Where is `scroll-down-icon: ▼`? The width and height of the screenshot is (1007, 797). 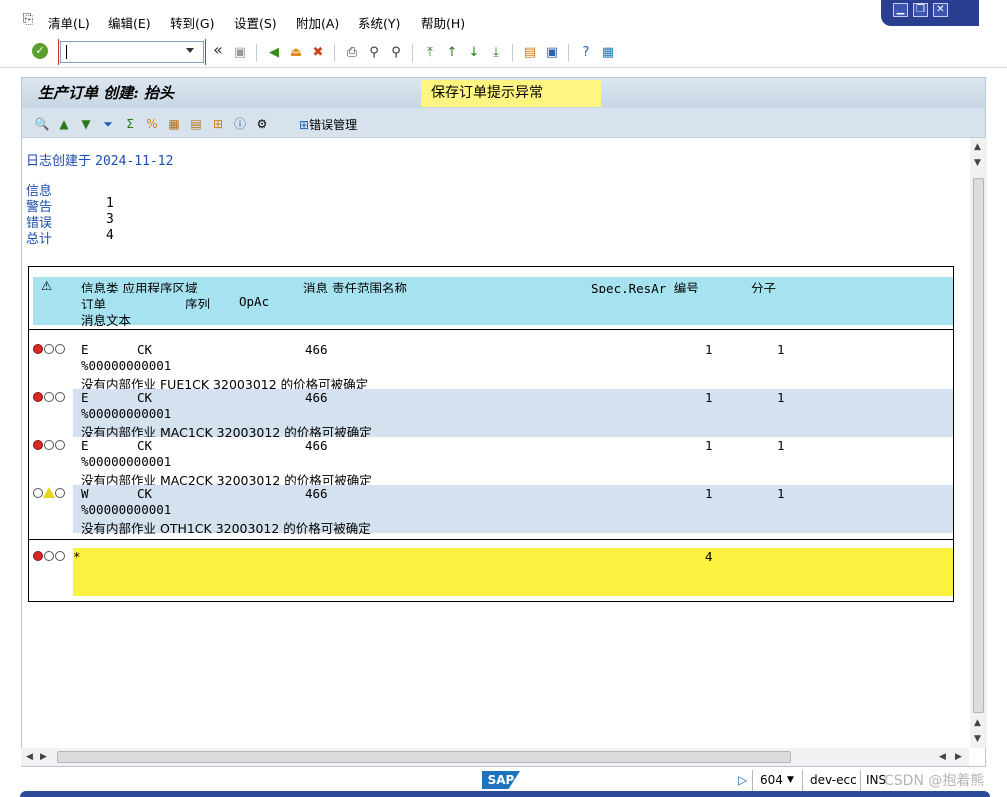
scroll-down-icon: ▼ is located at coordinates (977, 739).